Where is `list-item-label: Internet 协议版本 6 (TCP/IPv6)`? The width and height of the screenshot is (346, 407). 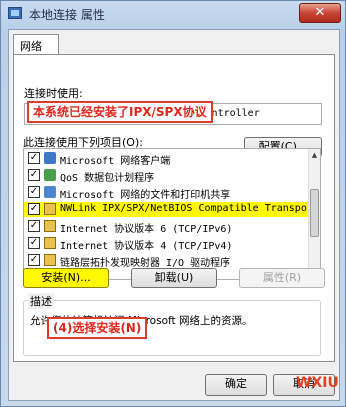 list-item-label: Internet 协议版本 6 (TCP/IPv6) is located at coordinates (146, 229).